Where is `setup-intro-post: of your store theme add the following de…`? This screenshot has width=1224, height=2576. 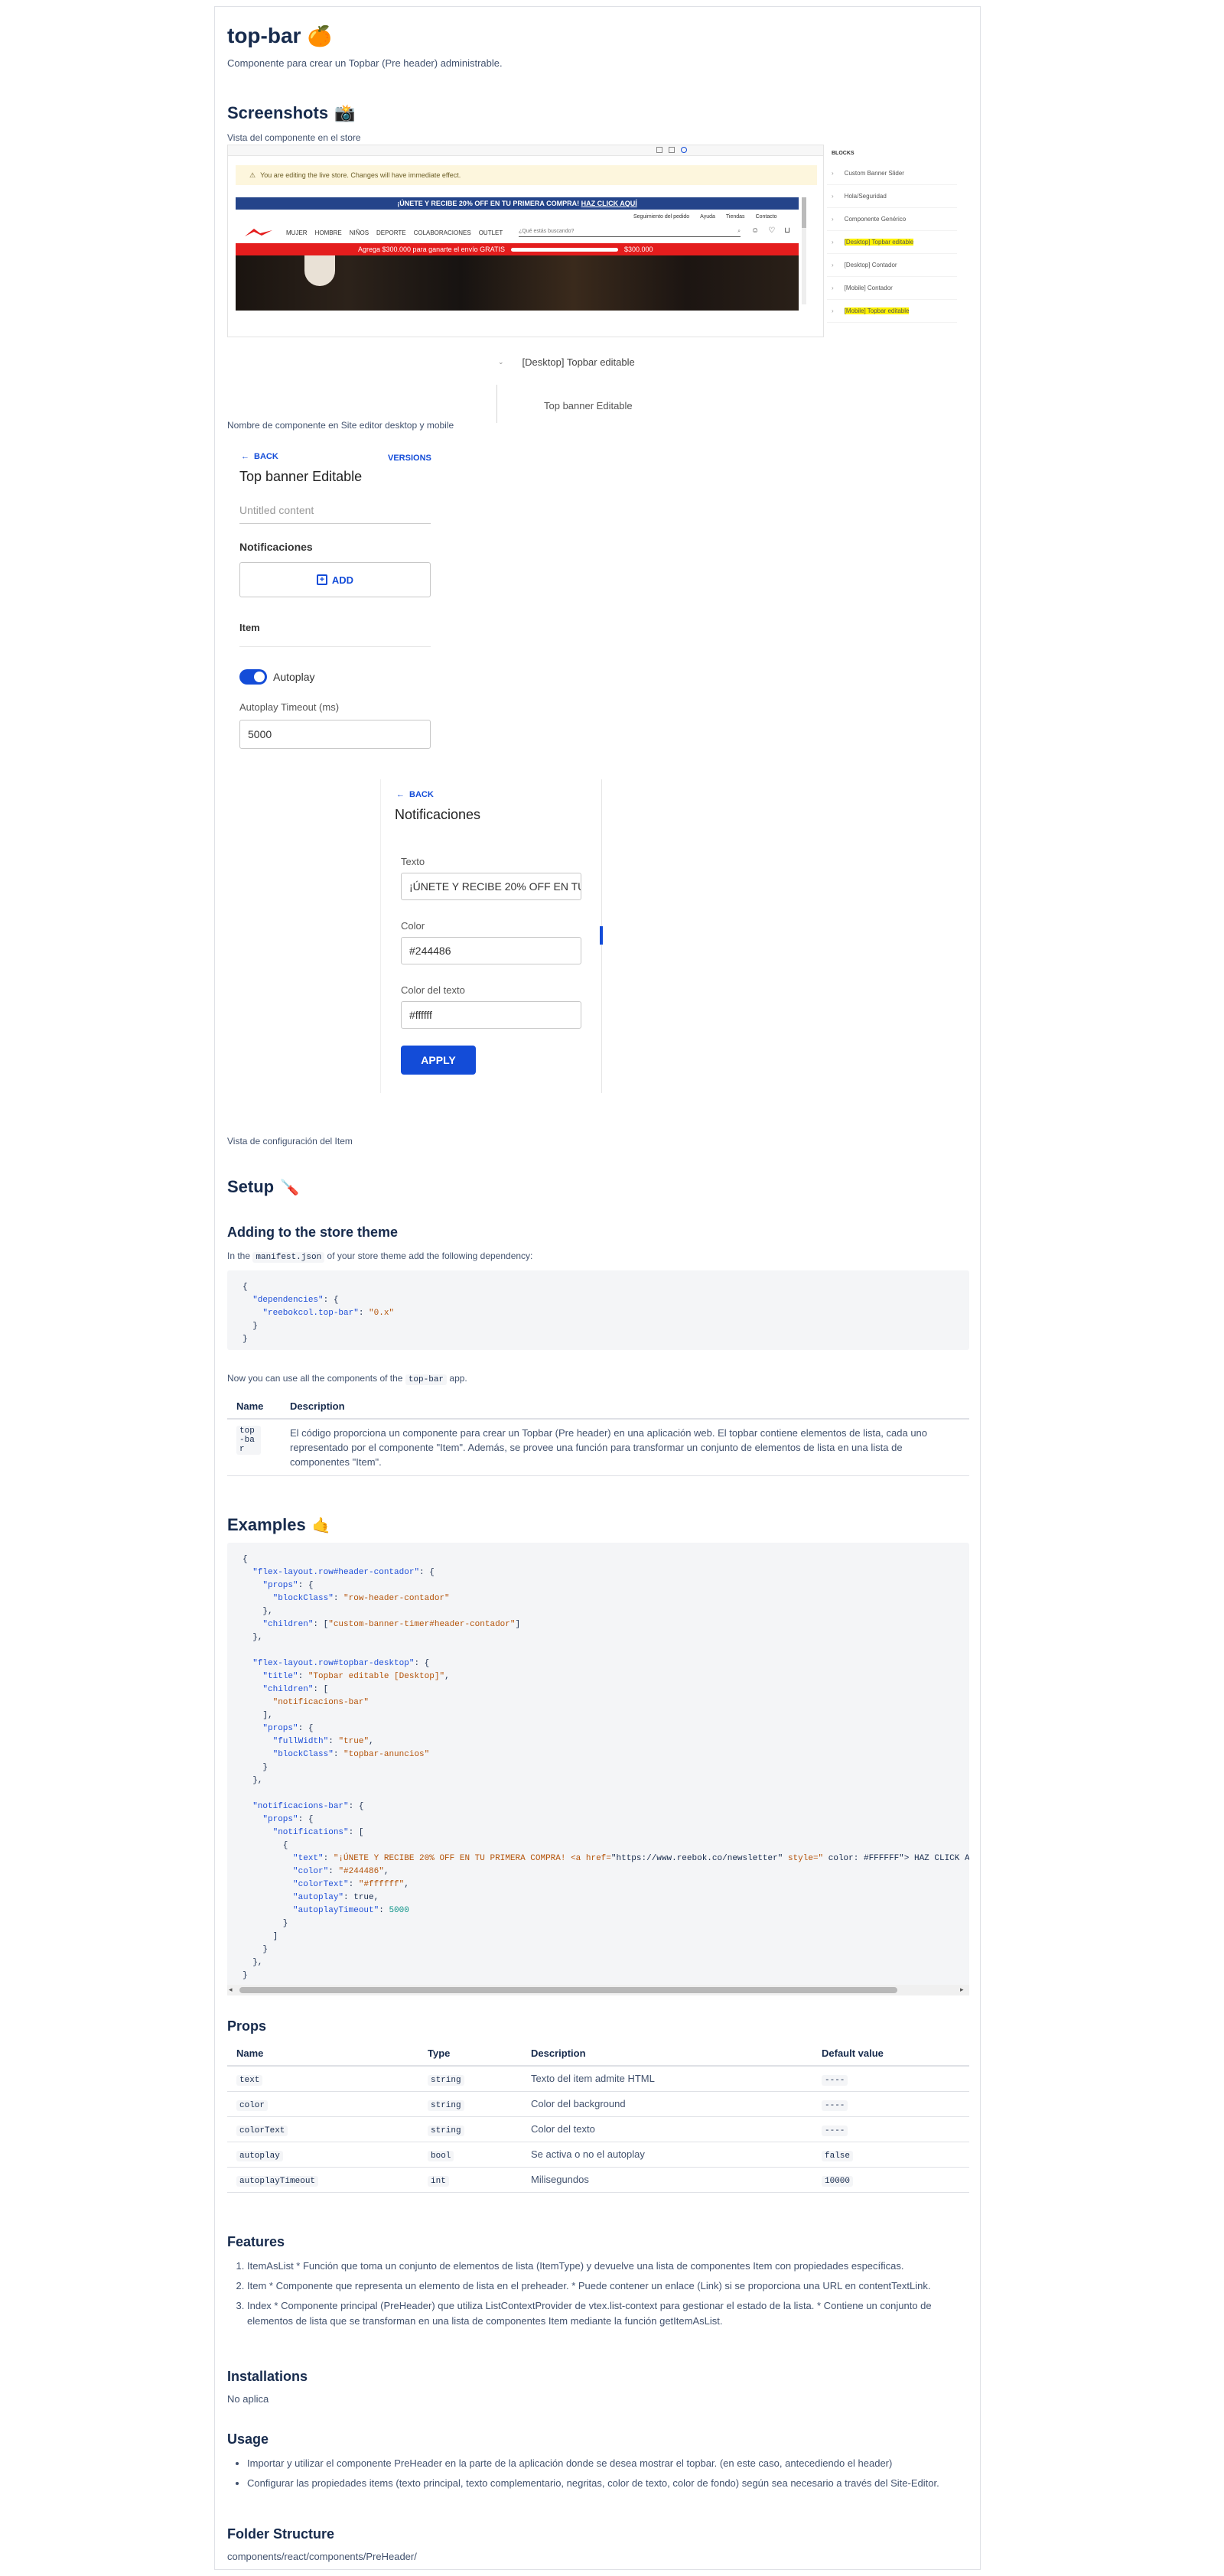 setup-intro-post: of your store theme add the following de… is located at coordinates (430, 1256).